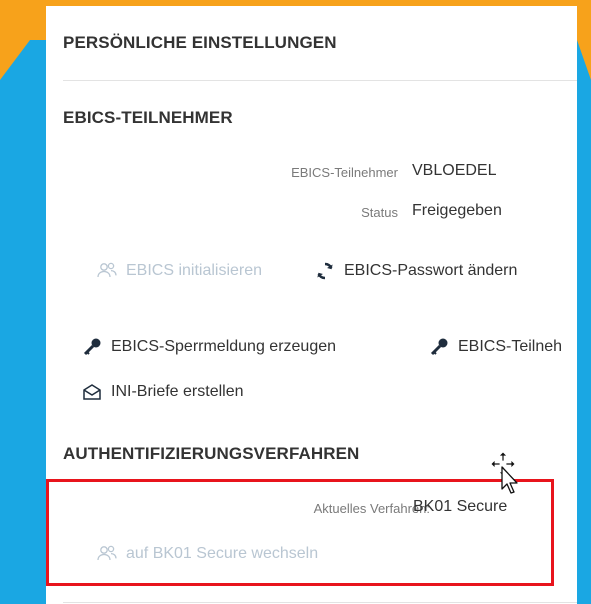 Image resolution: width=591 pixels, height=604 pixels. What do you see at coordinates (320, 602) in the screenshot?
I see `bottom-divider` at bounding box center [320, 602].